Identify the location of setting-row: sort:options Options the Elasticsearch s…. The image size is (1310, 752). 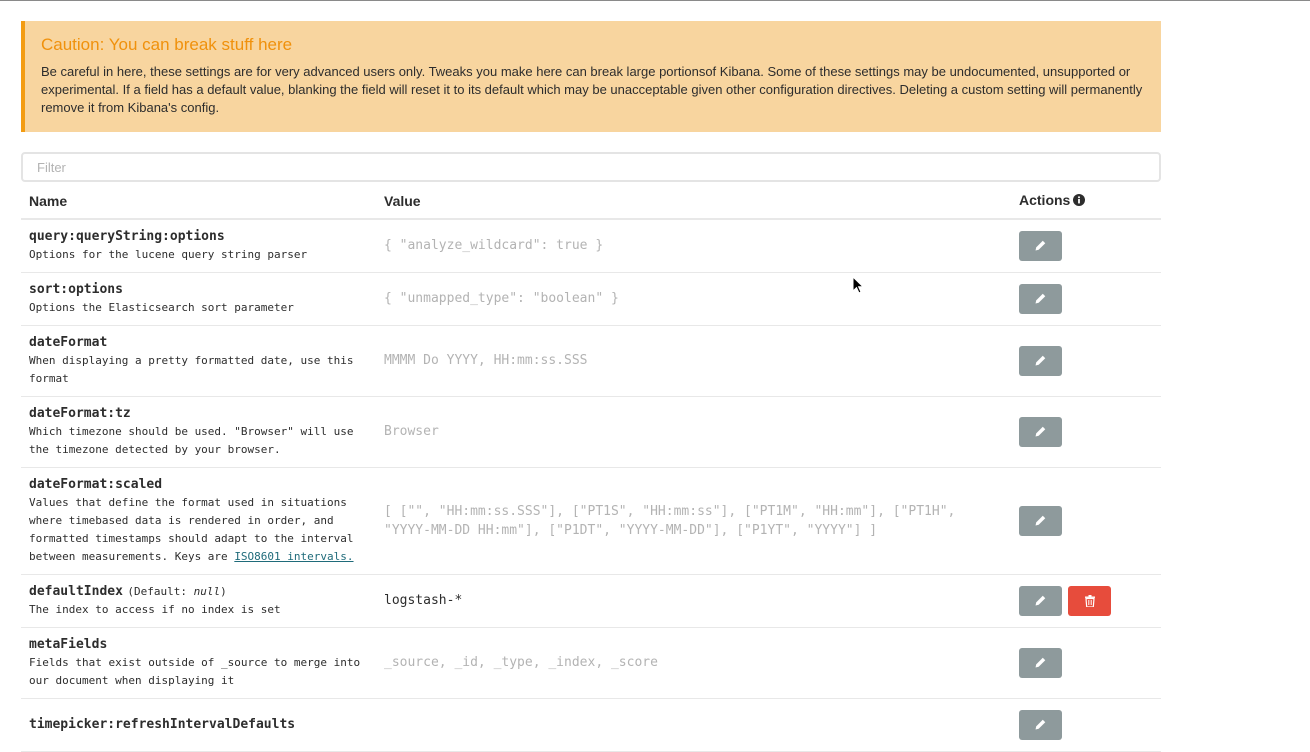
(591, 299).